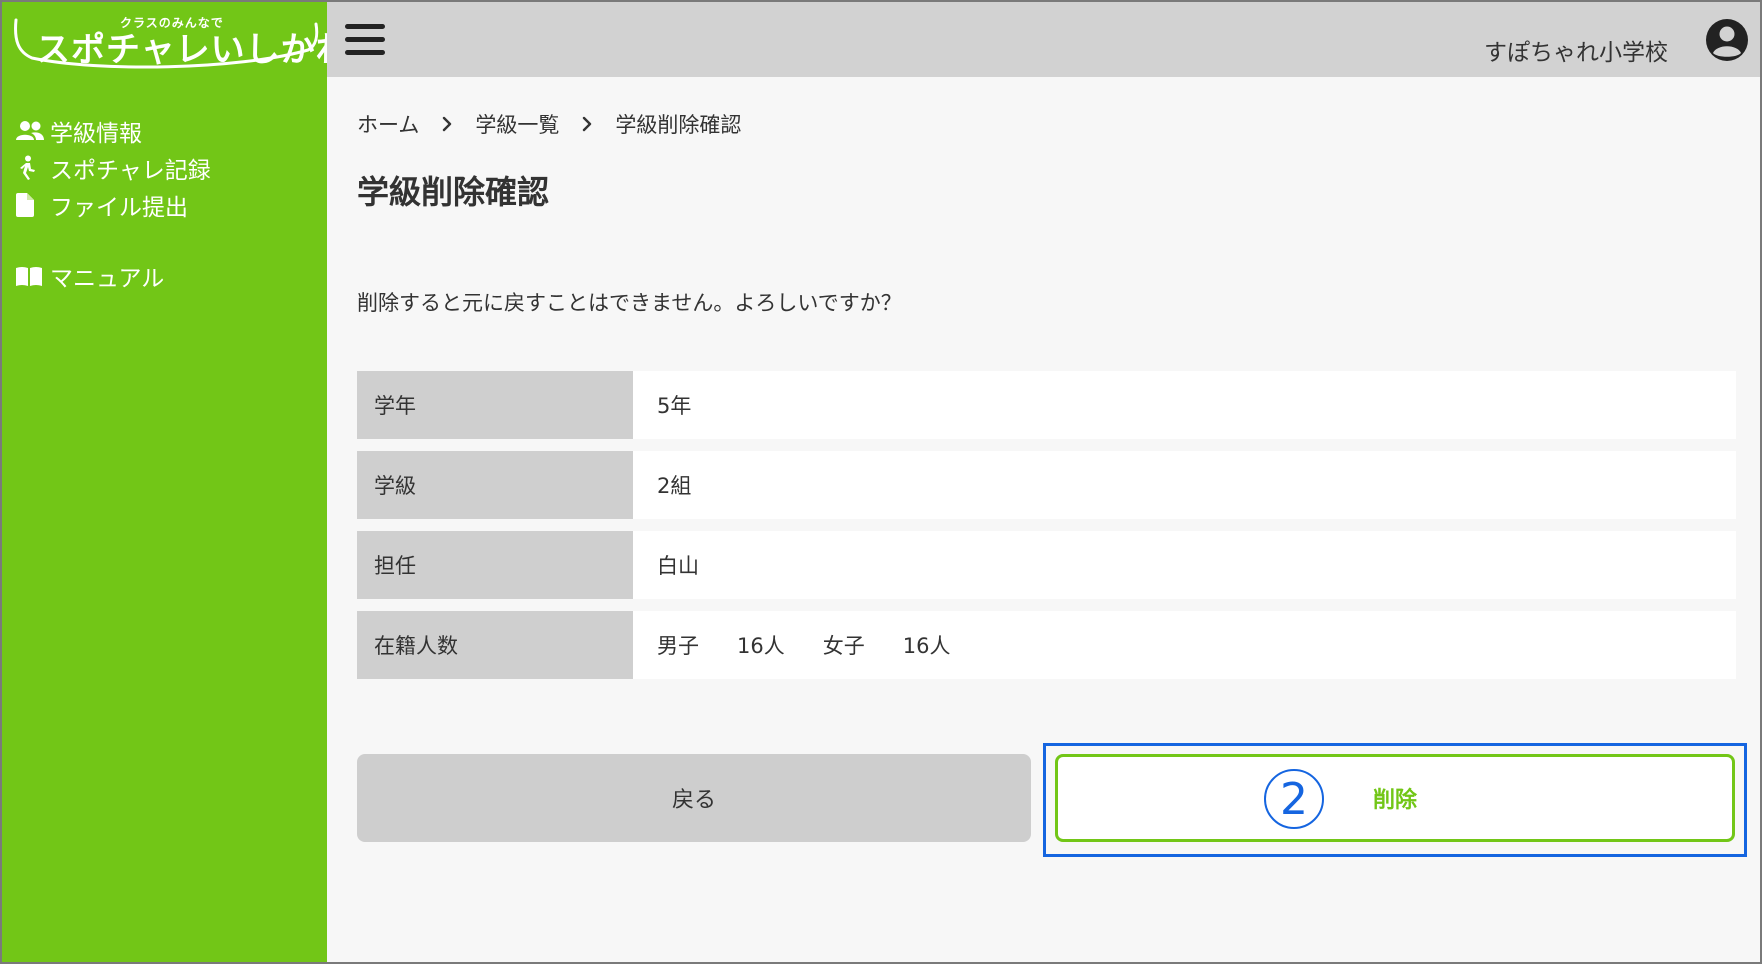 The height and width of the screenshot is (964, 1762). What do you see at coordinates (495, 485) in the screenshot?
I see `row-label: 学級` at bounding box center [495, 485].